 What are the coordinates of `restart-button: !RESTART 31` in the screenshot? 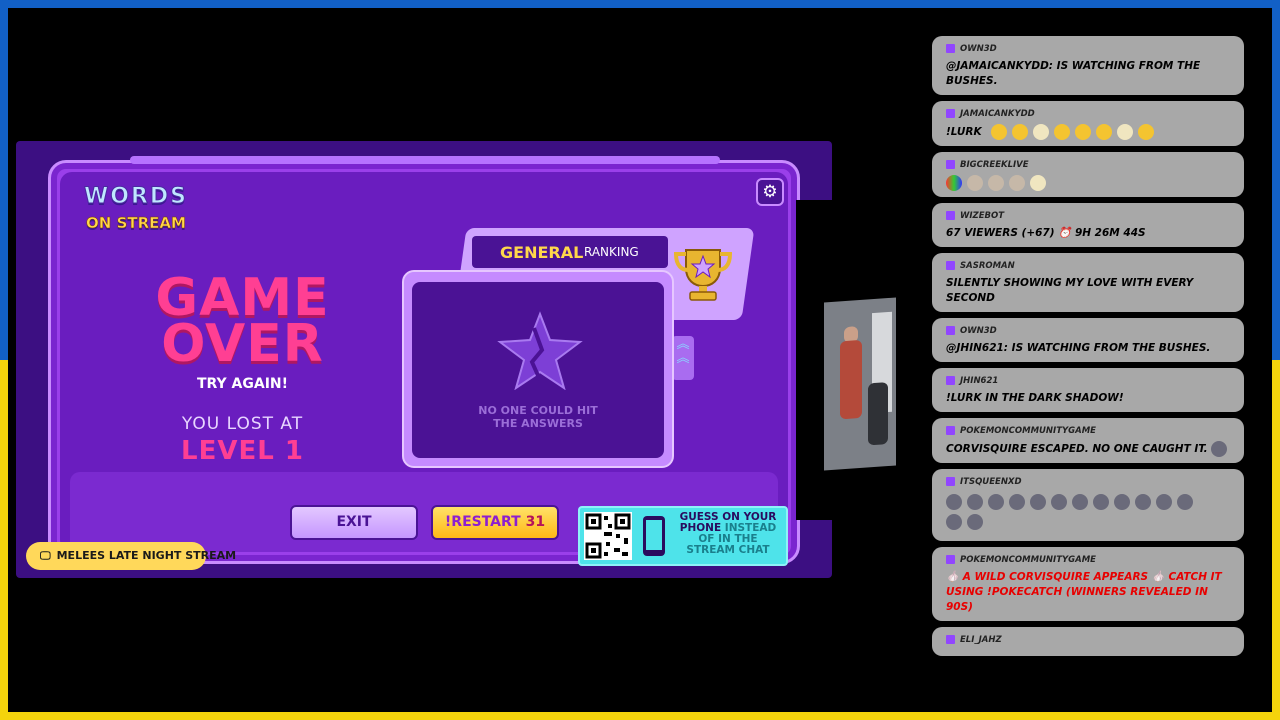 It's located at (495, 522).